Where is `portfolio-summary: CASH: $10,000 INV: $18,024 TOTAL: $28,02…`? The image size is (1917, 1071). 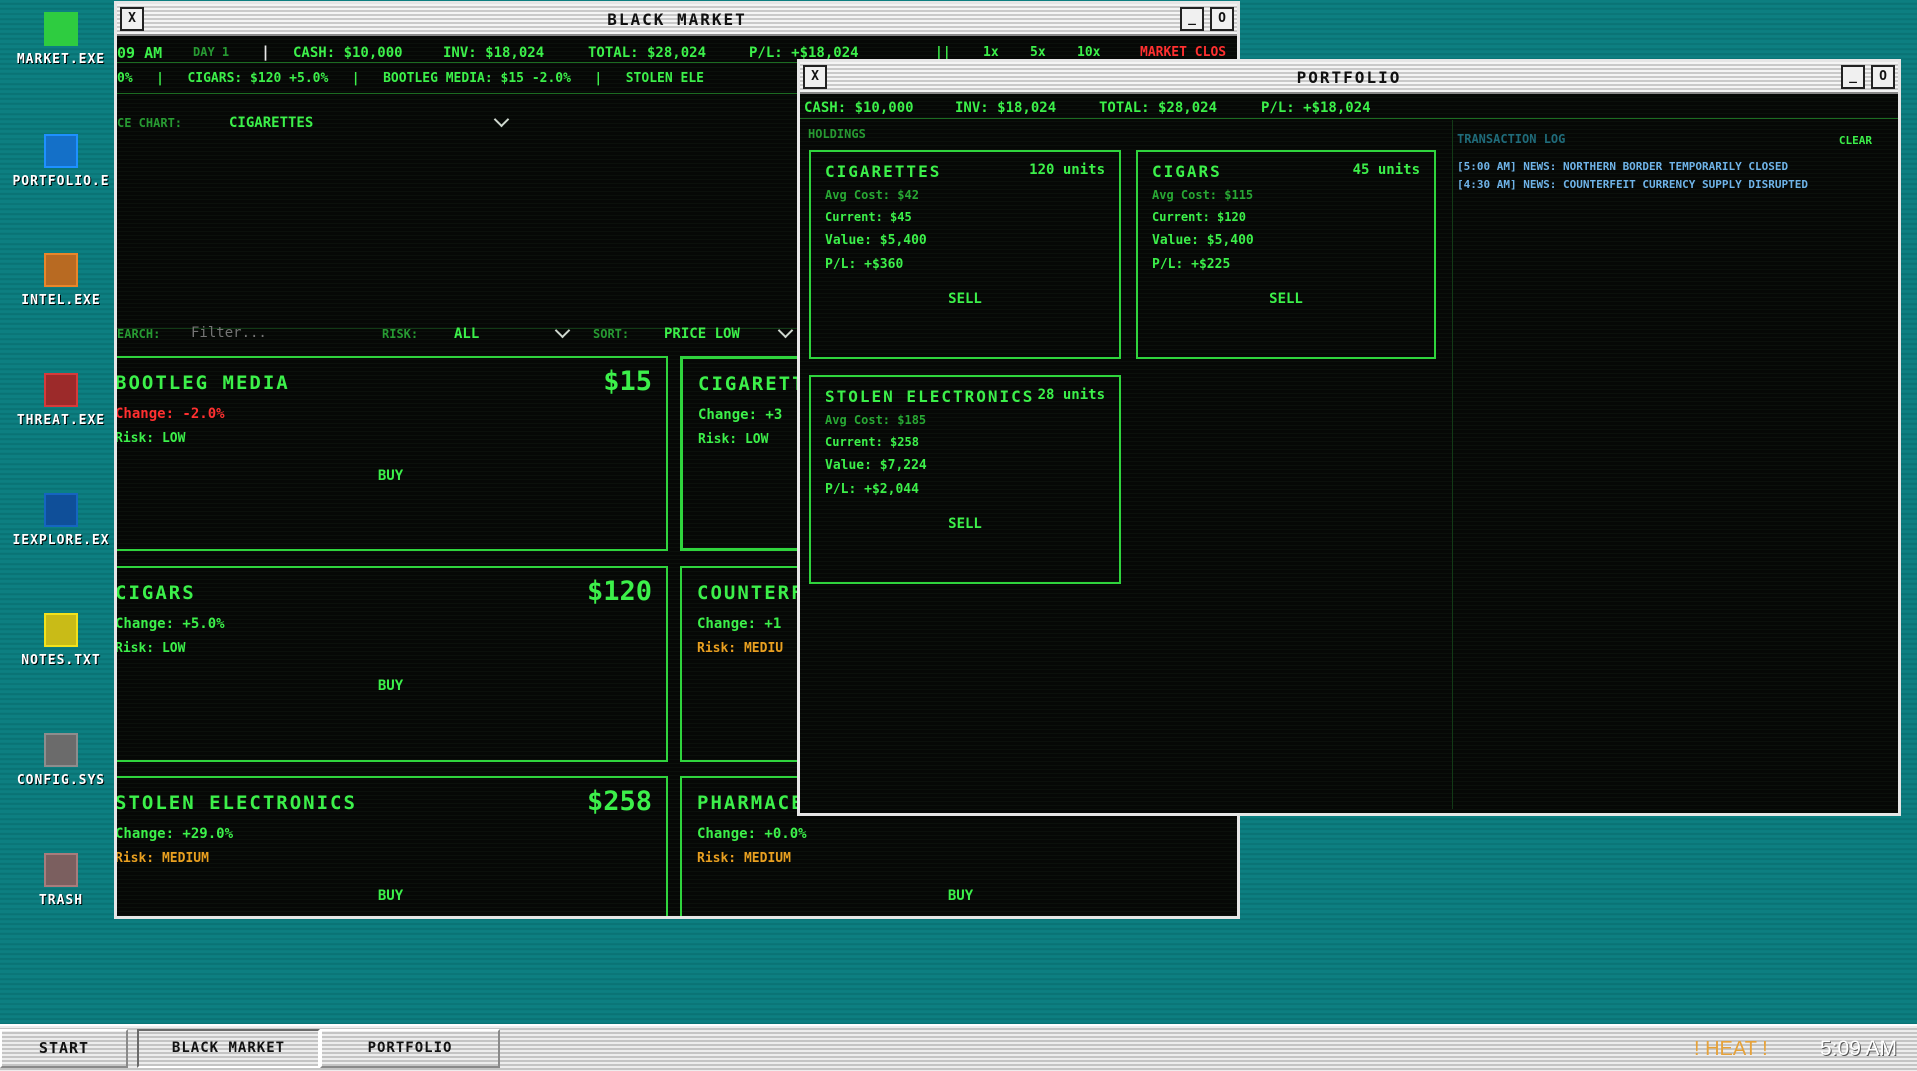
portfolio-summary: CASH: $10,000 INV: $18,024 TOTAL: $28,02… is located at coordinates (1349, 106).